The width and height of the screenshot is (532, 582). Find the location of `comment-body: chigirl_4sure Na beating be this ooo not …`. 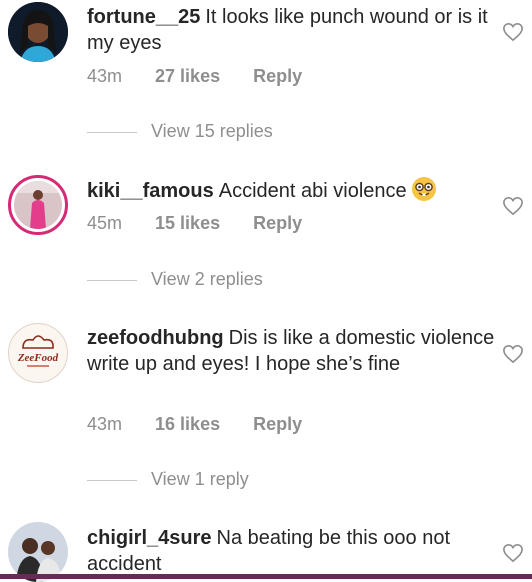

comment-body: chigirl_4sure Na beating be this ooo not … is located at coordinates (292, 551).